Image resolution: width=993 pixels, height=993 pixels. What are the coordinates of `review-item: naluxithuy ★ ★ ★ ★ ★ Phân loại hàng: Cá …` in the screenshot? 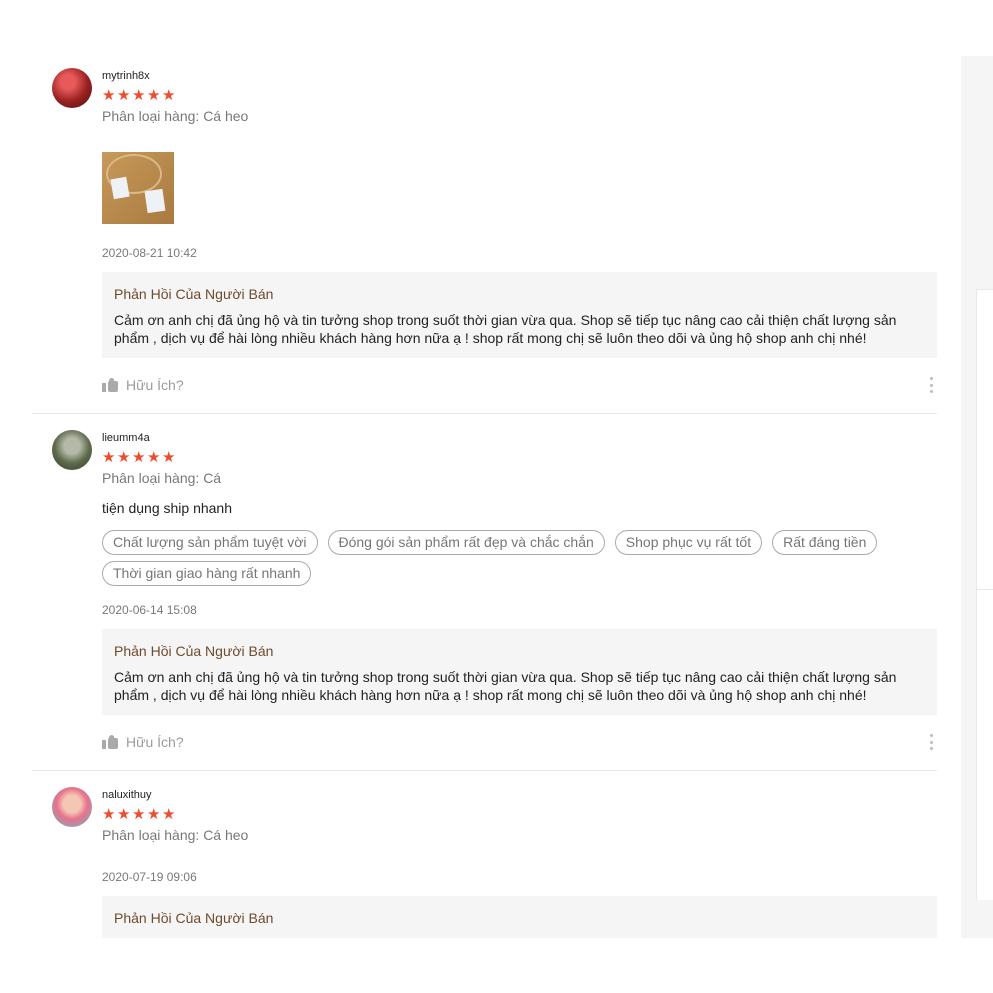 It's located at (484, 856).